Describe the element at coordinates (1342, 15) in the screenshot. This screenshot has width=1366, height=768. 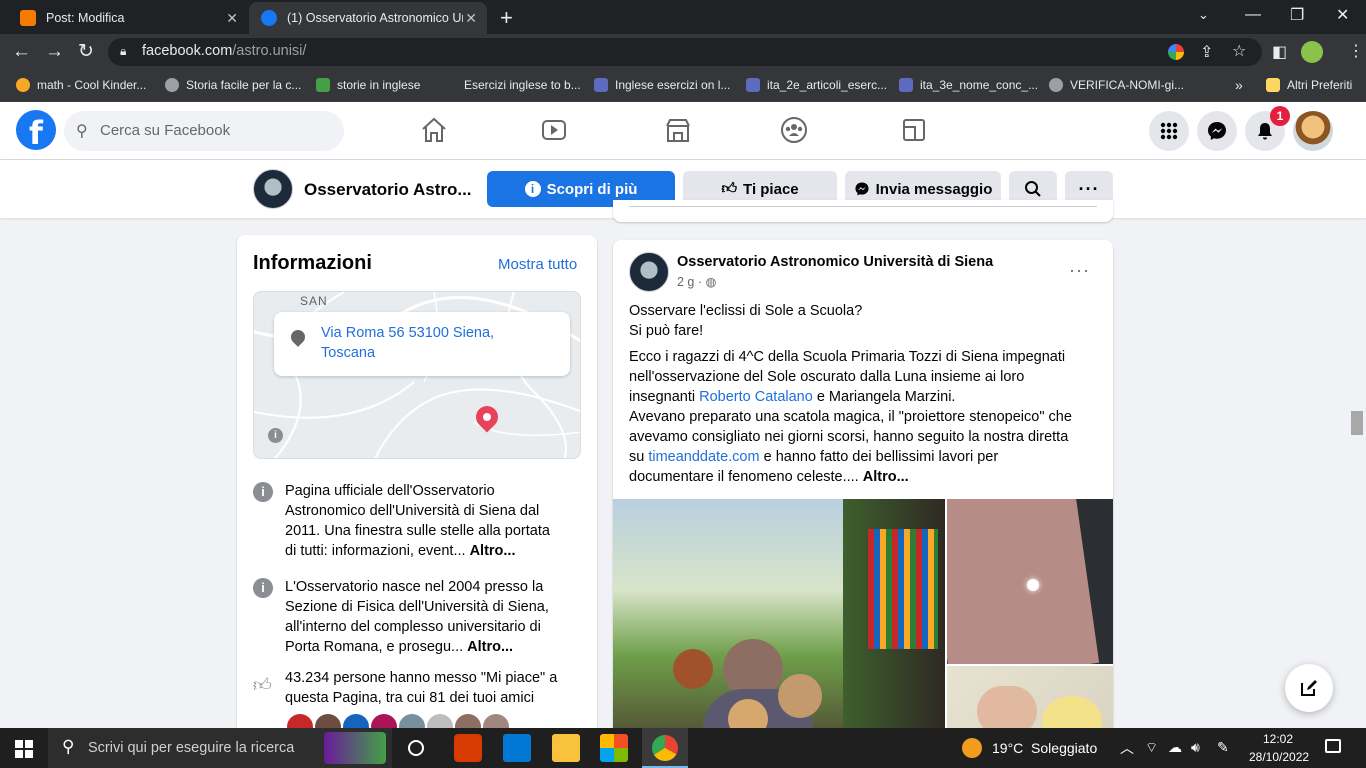
I see `window-close-icon: ✕` at that location.